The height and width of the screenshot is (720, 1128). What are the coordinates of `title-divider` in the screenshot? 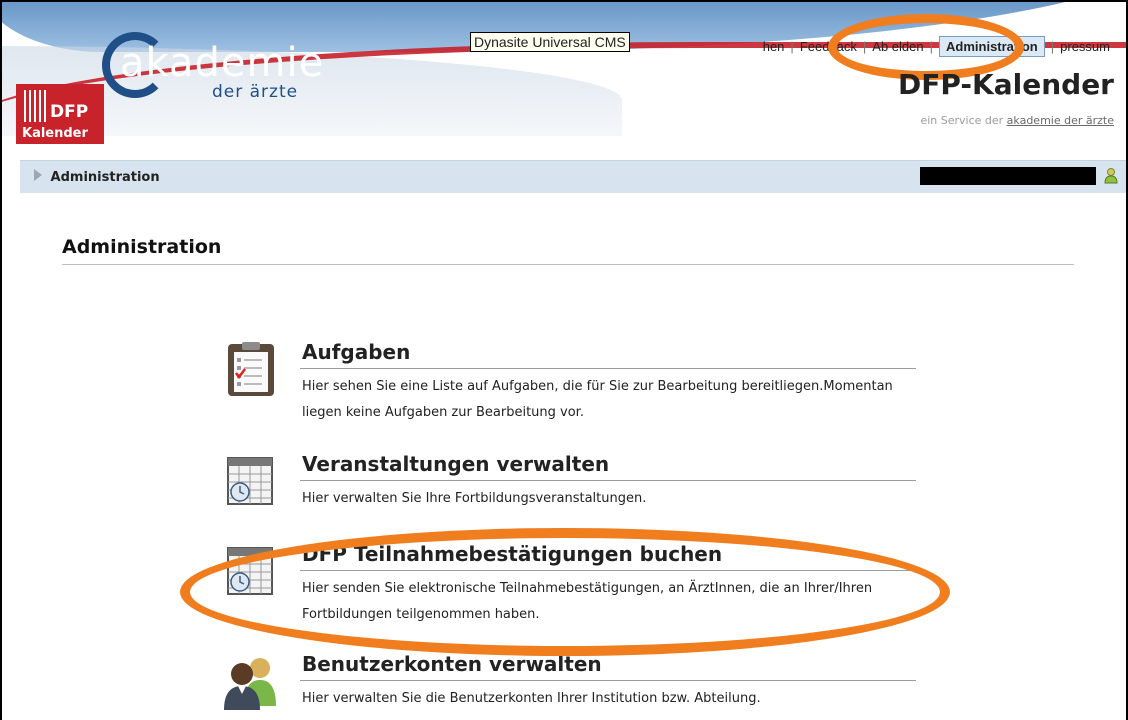 It's located at (568, 264).